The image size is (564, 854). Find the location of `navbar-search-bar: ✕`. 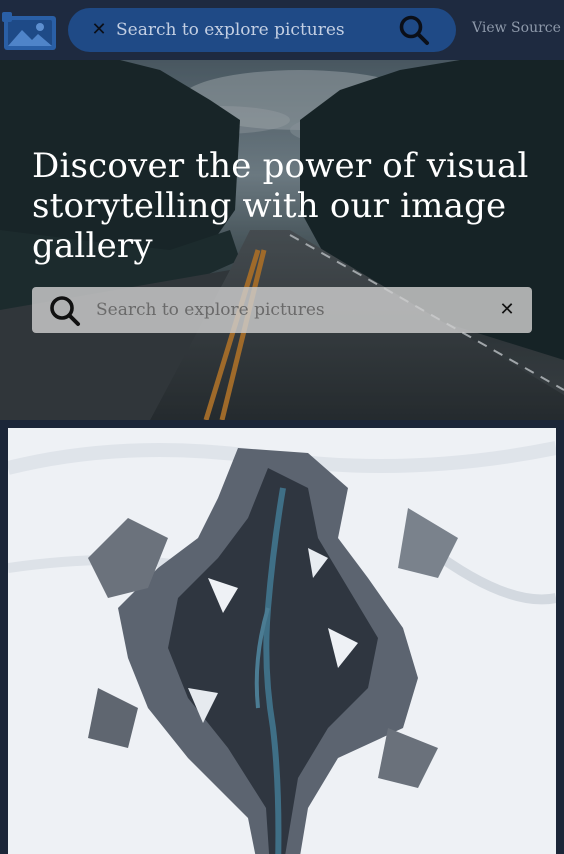

navbar-search-bar: ✕ is located at coordinates (262, 30).